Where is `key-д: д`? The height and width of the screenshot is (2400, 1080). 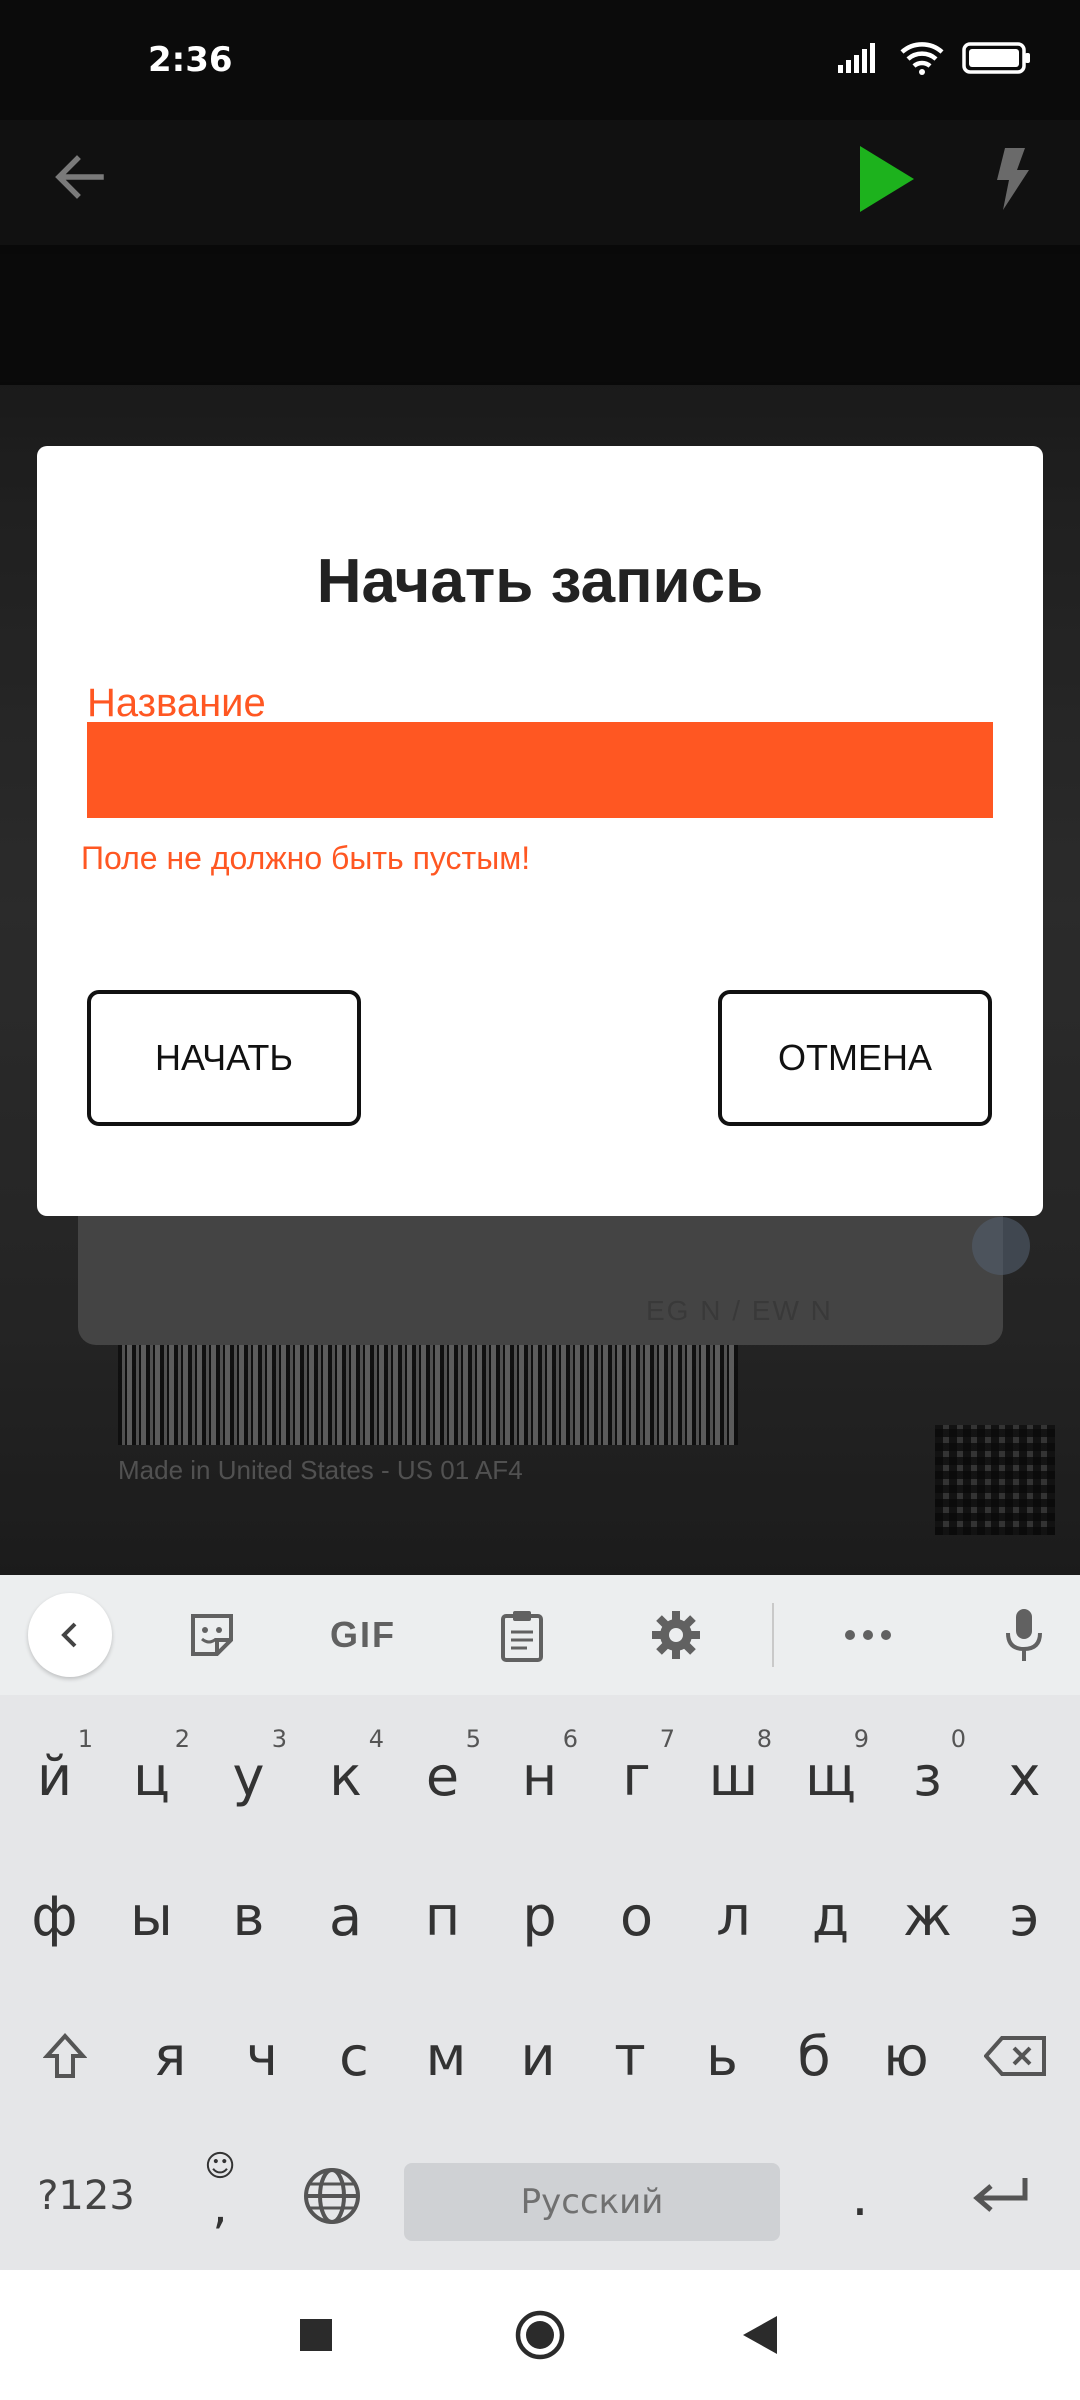
key-д: д is located at coordinates (830, 1916).